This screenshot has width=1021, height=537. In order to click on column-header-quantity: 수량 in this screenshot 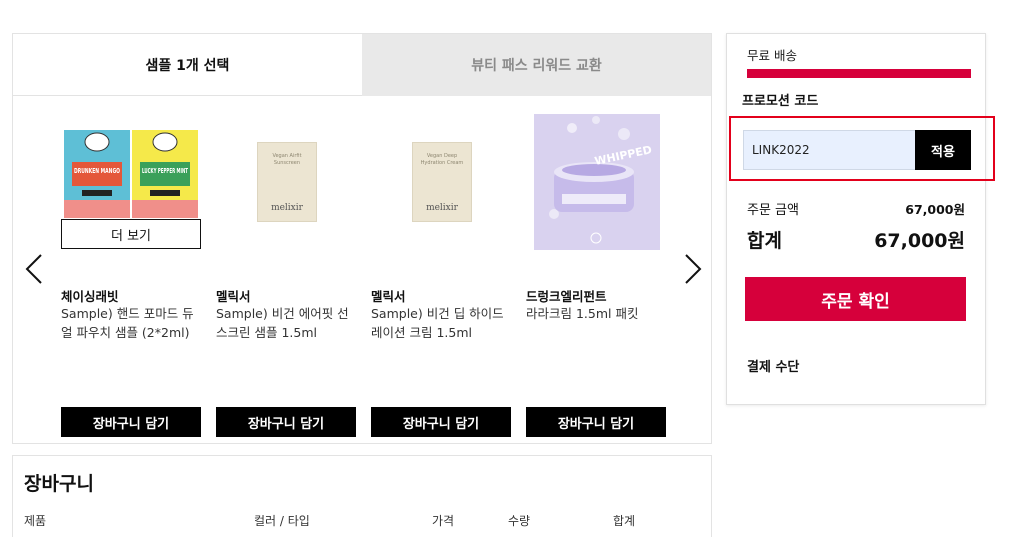, I will do `click(519, 521)`.